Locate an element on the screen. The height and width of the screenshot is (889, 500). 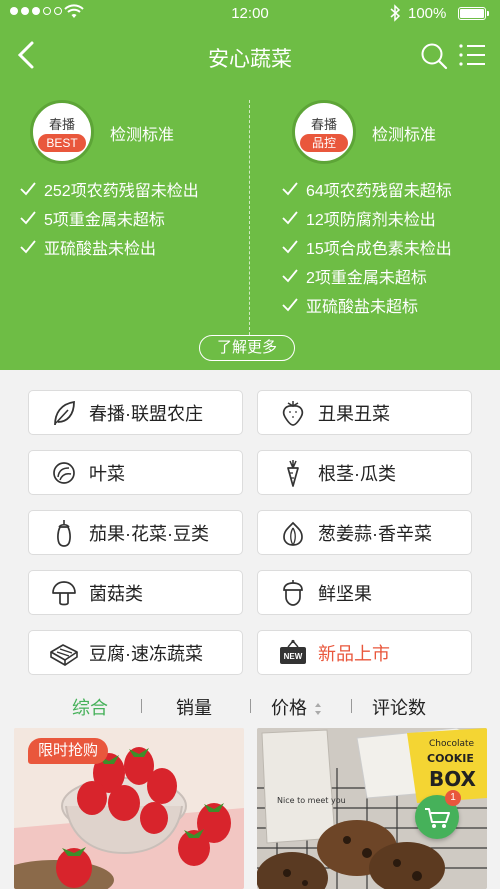
search-icon is located at coordinates (434, 56).